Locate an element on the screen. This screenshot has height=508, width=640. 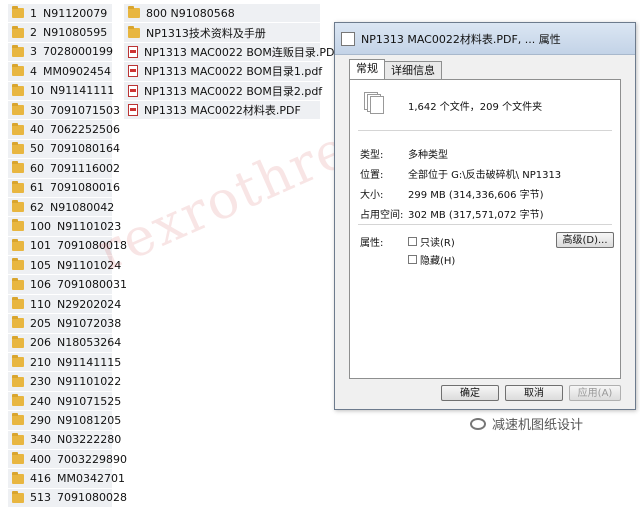
folder-number: 50 is located at coordinates (37, 149).